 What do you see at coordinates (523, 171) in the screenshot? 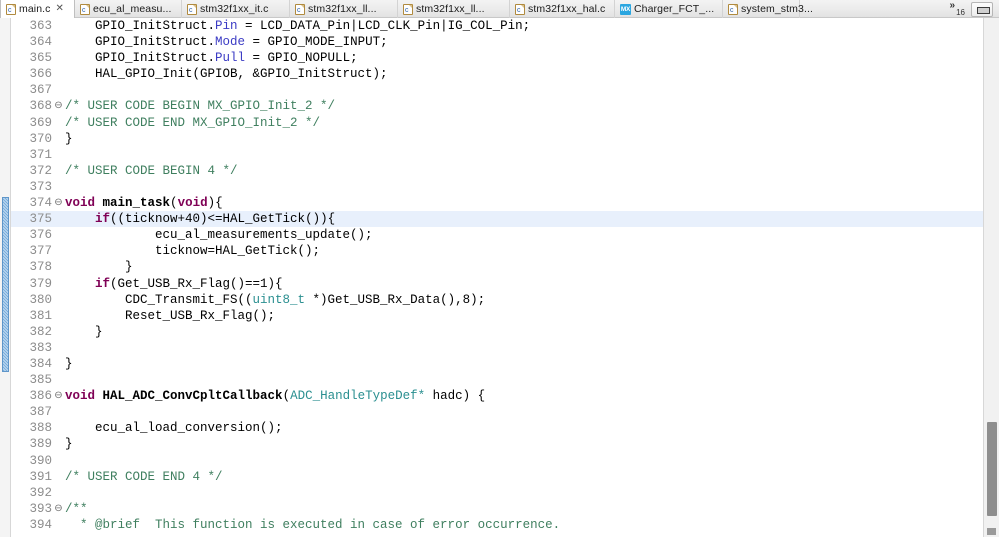
I see `code-line-text: /* USER CODE BEGIN 4 */` at bounding box center [523, 171].